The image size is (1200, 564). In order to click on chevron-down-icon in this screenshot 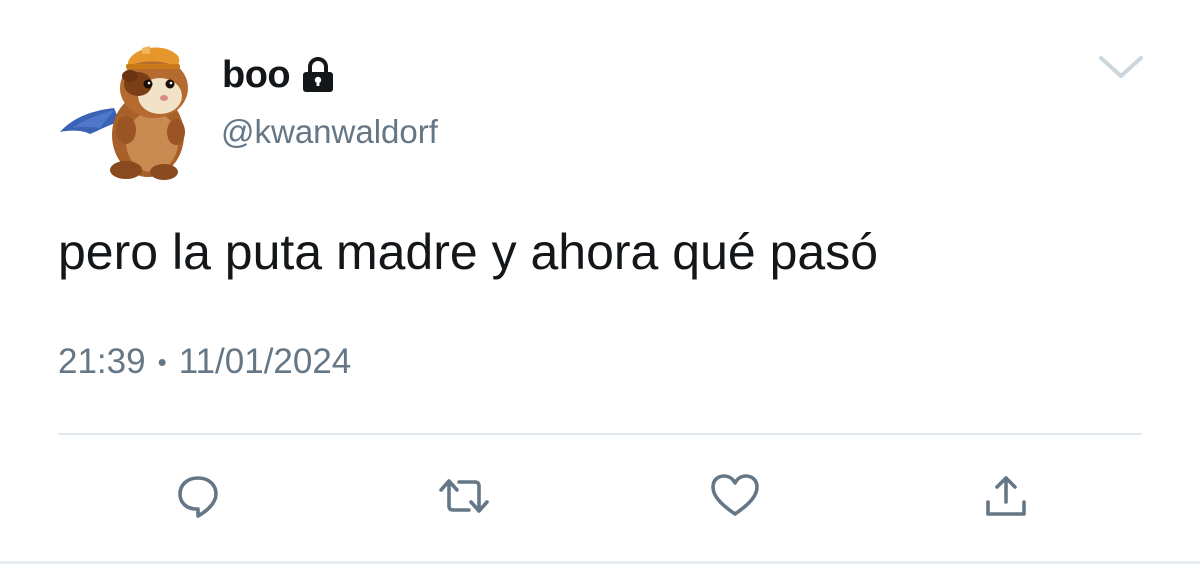, I will do `click(1121, 67)`.